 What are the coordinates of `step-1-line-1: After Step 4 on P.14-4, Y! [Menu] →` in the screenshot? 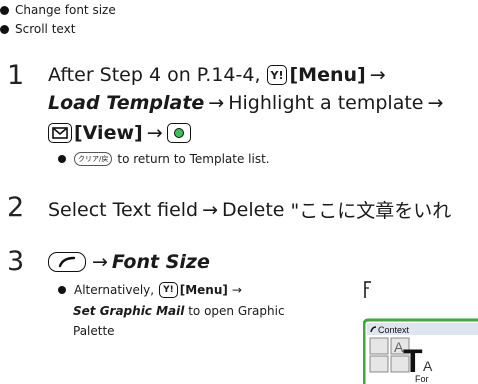 It's located at (219, 75).